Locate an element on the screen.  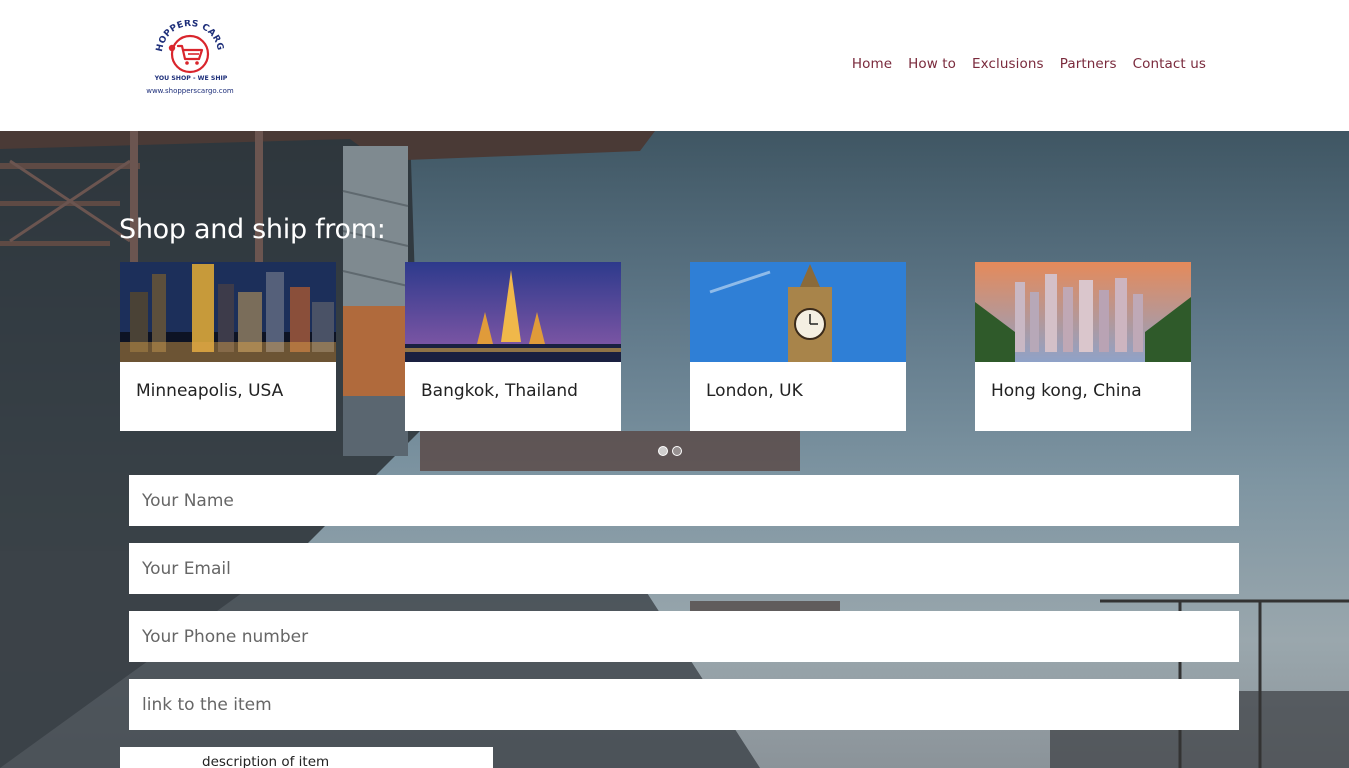
city-card-london: London, UK is located at coordinates (798, 346).